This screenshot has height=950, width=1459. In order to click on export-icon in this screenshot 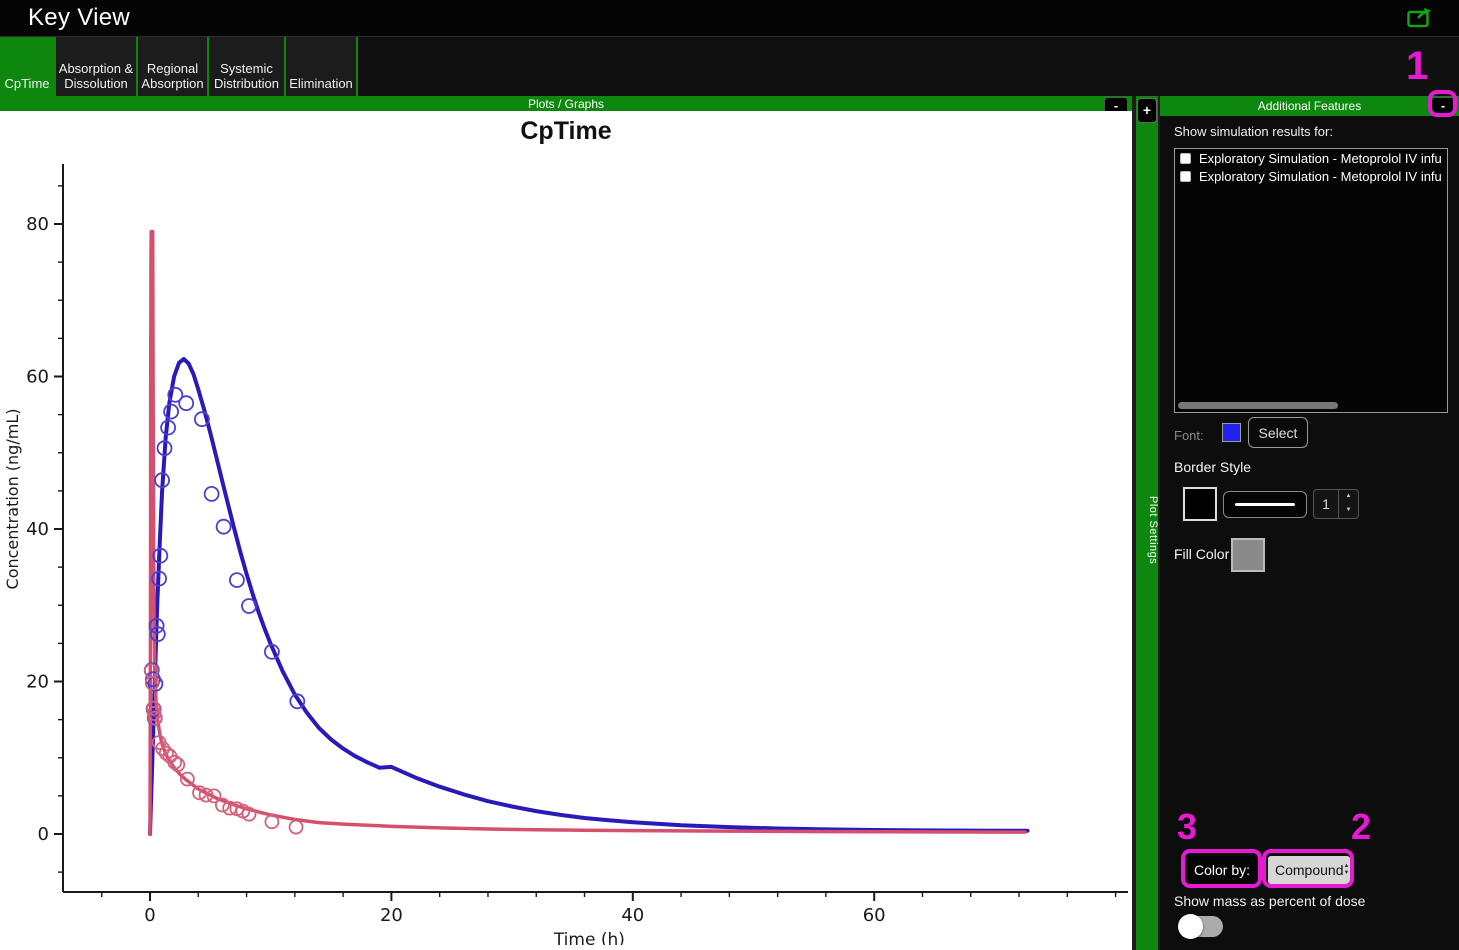, I will do `click(1420, 17)`.